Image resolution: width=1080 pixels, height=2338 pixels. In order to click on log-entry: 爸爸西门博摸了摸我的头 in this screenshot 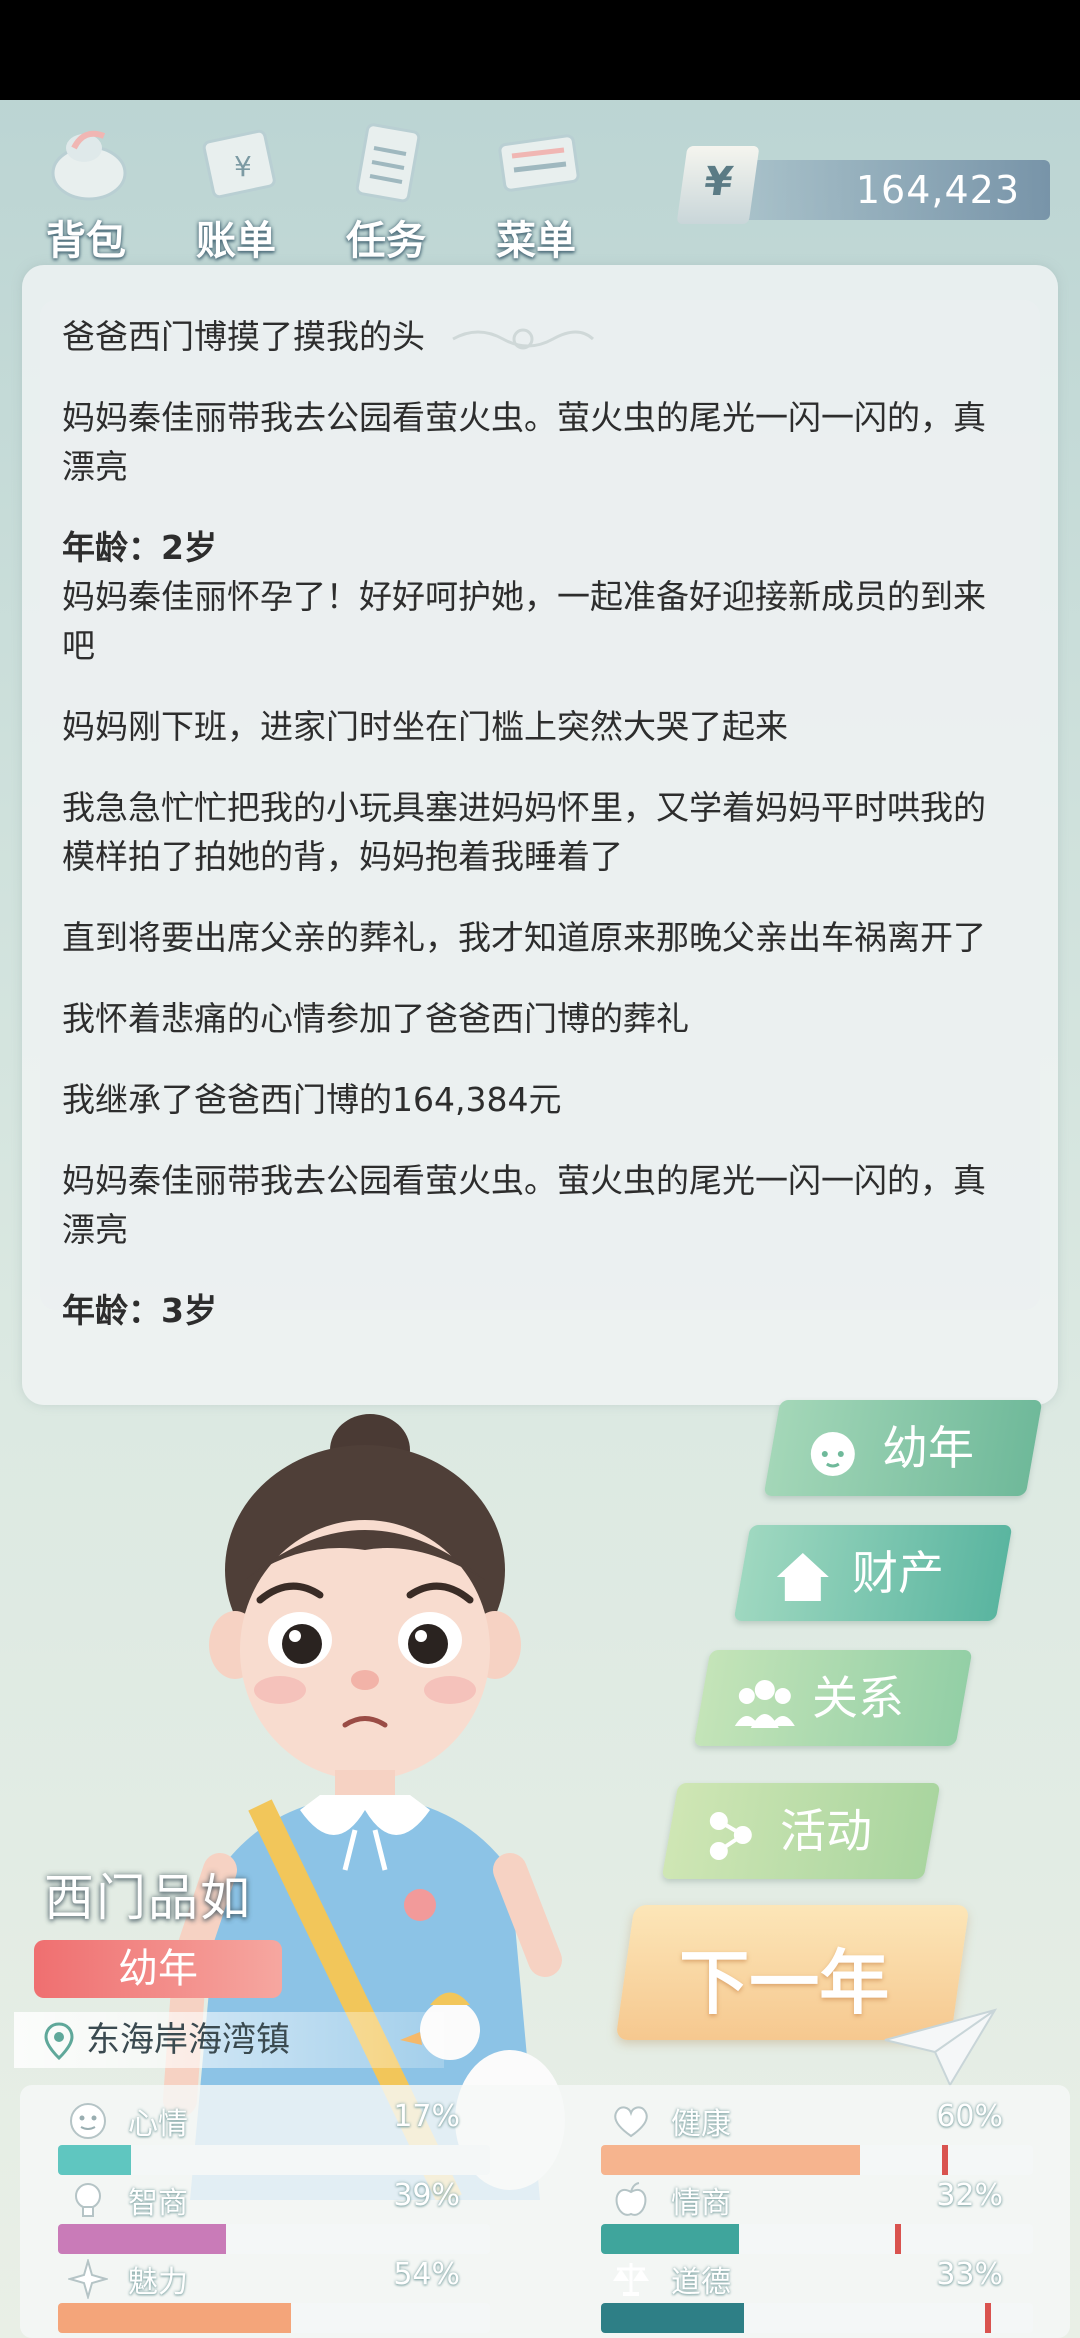, I will do `click(537, 336)`.